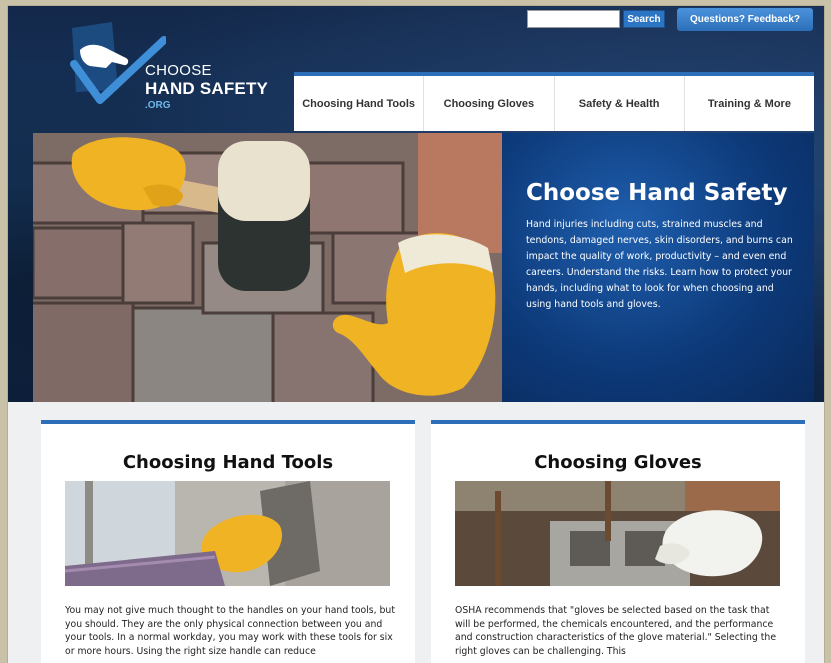 Image resolution: width=831 pixels, height=663 pixels. Describe the element at coordinates (178, 70) in the screenshot. I see `logo-line-choose: CHOOSE` at that location.